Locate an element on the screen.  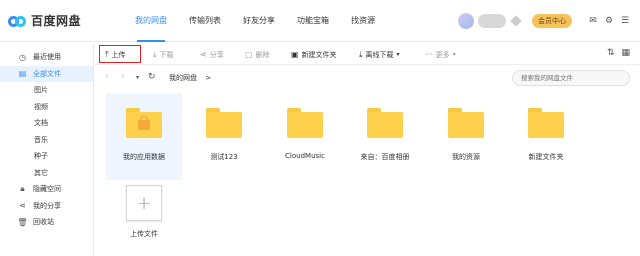
folder-item: 我的应用数据 is located at coordinates (144, 137).